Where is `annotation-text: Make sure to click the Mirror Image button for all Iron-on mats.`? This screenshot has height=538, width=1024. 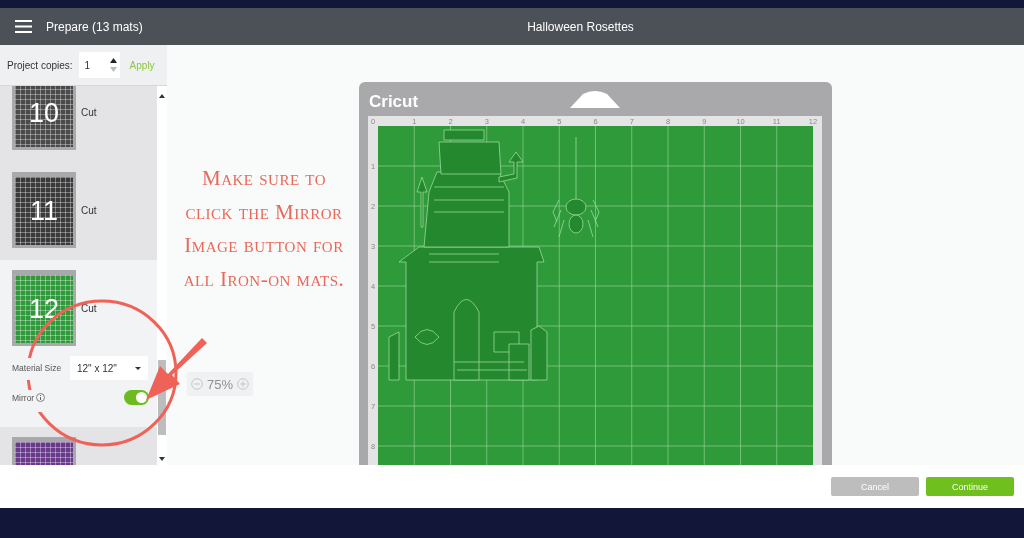 annotation-text: Make sure to click the Mirror Image button for all Iron-on mats. is located at coordinates (264, 229).